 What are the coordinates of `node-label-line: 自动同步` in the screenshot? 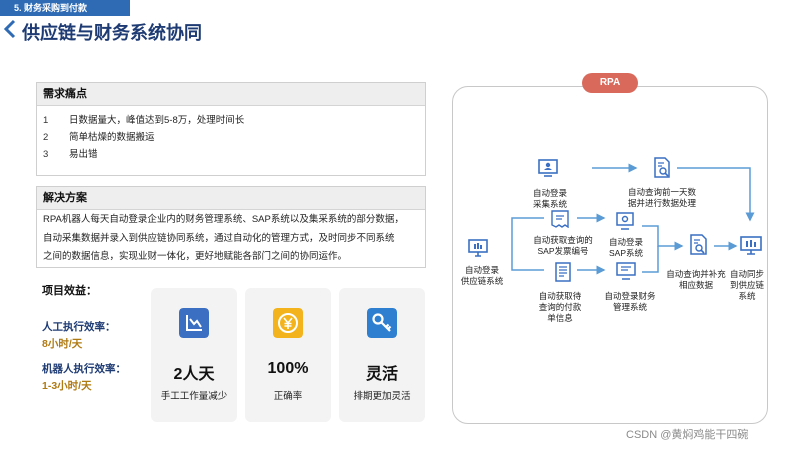 It's located at (746, 274).